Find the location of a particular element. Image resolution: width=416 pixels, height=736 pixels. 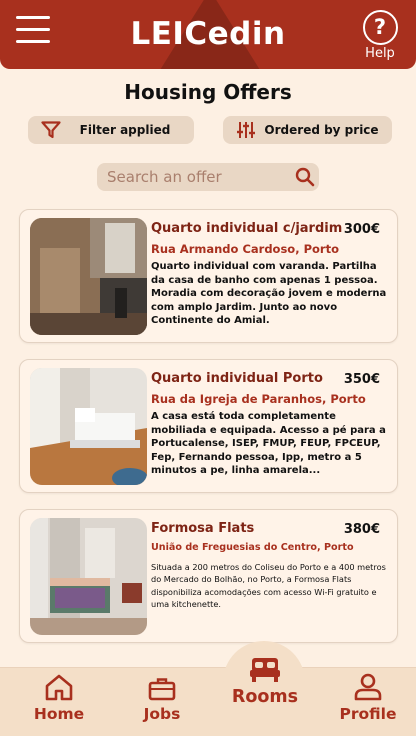

offer-title: Quarto individual Porto is located at coordinates (237, 378).